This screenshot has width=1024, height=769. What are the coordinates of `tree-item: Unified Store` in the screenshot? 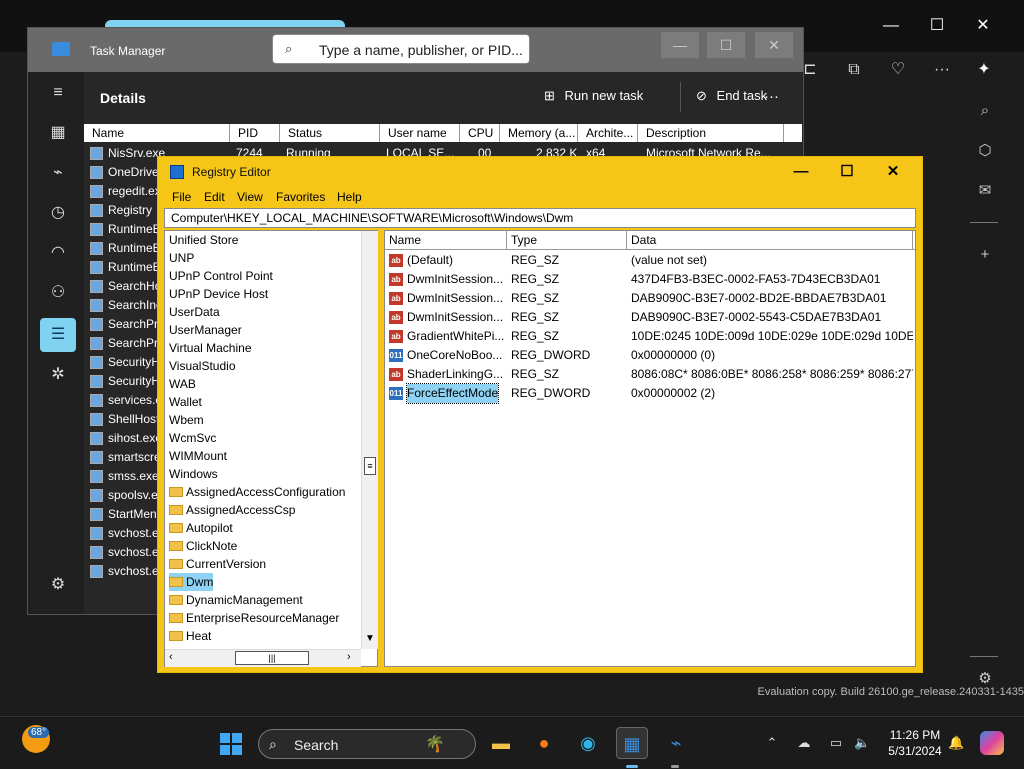 It's located at (203, 240).